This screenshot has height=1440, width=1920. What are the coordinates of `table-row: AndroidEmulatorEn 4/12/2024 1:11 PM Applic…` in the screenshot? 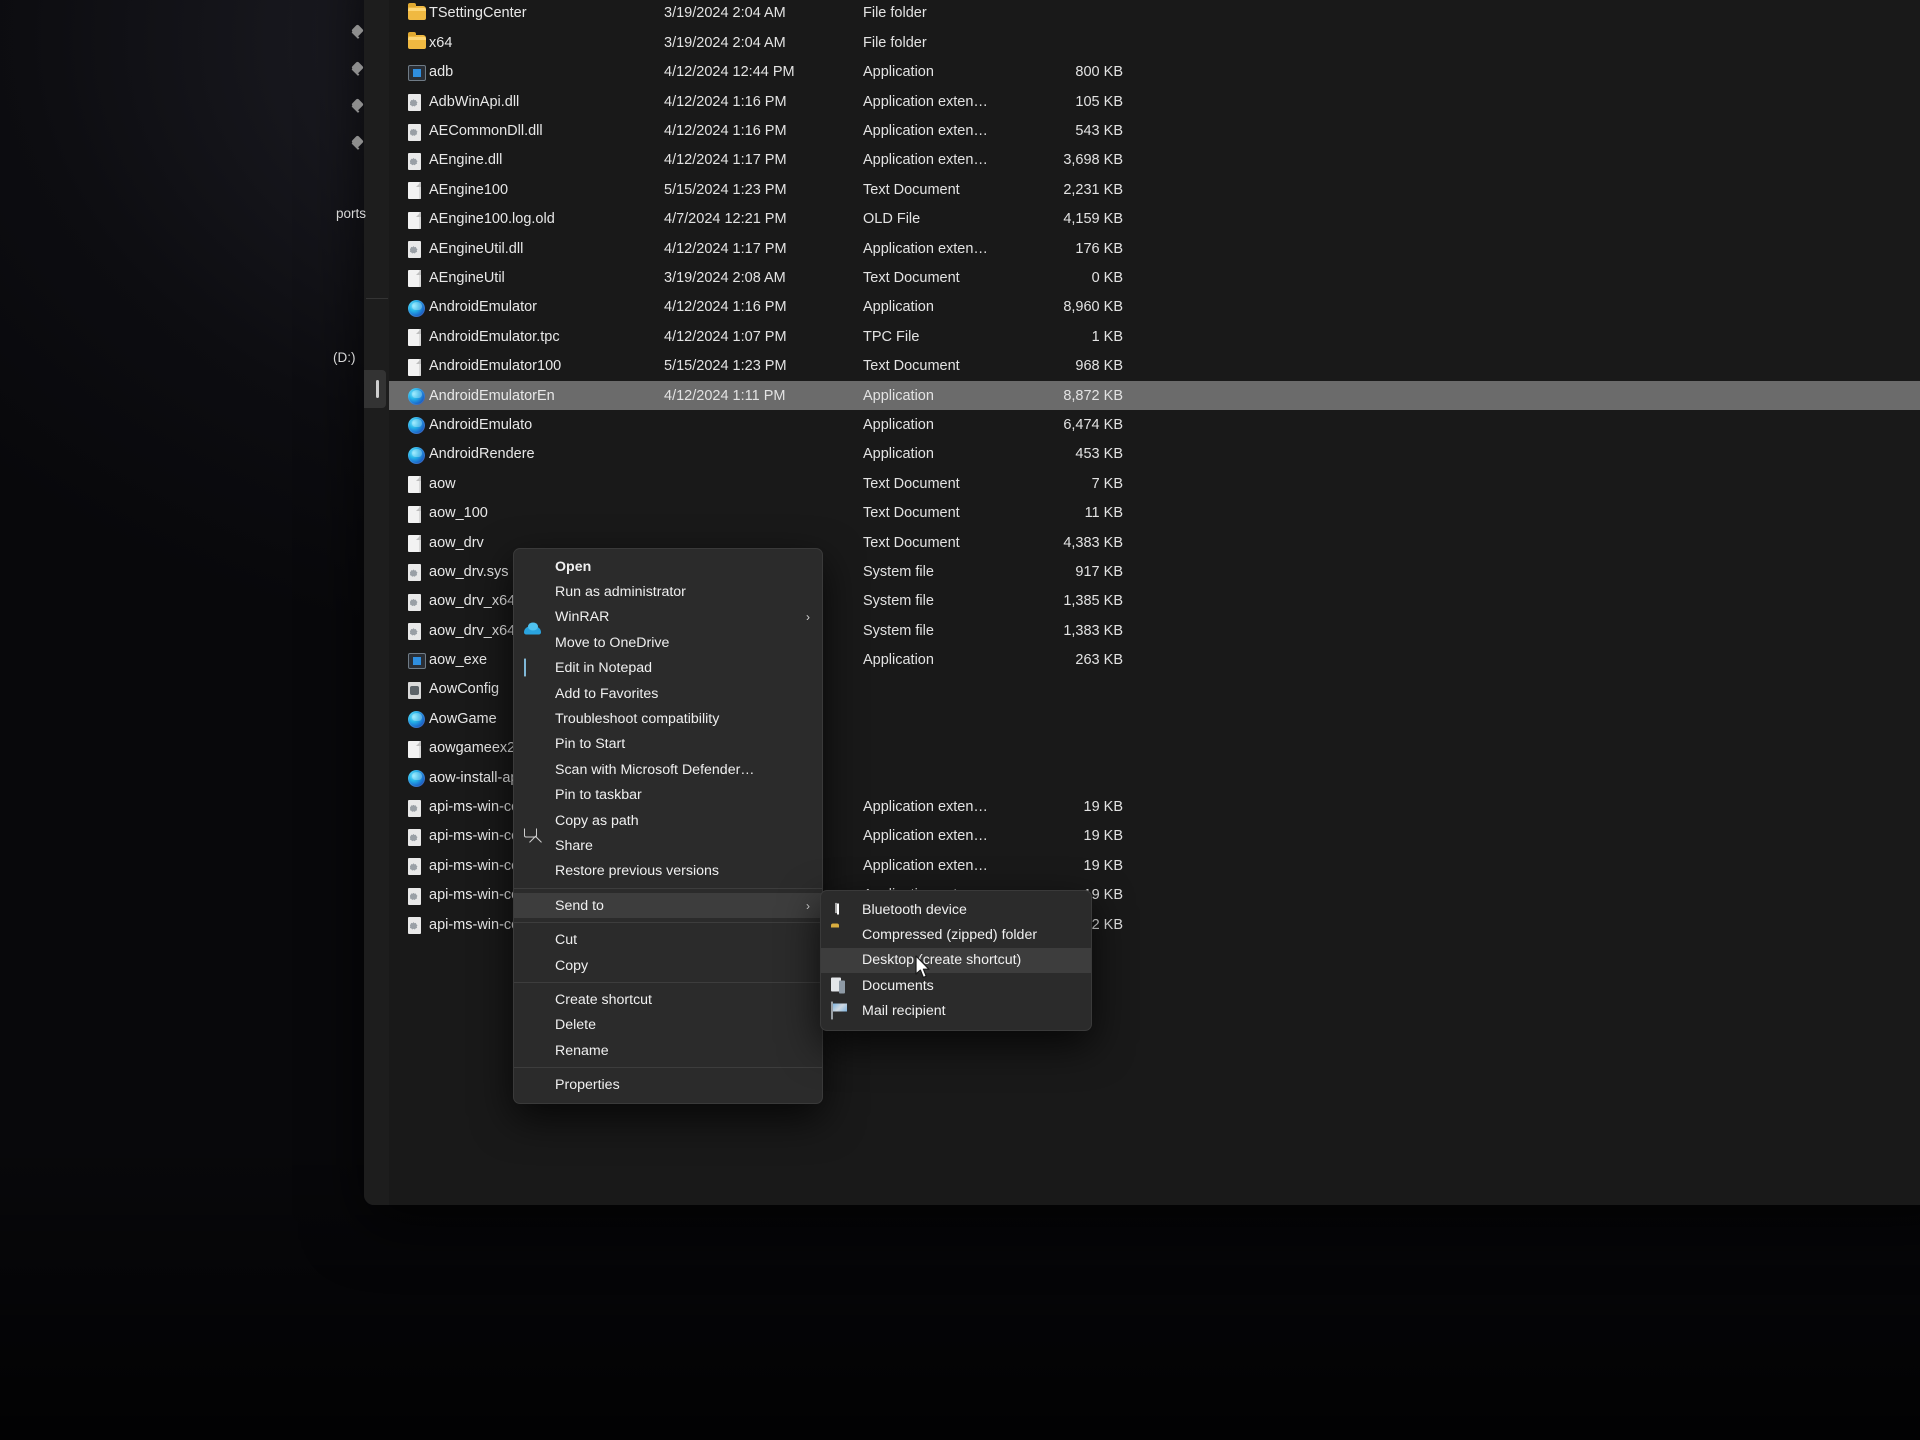 It's located at (1154, 395).